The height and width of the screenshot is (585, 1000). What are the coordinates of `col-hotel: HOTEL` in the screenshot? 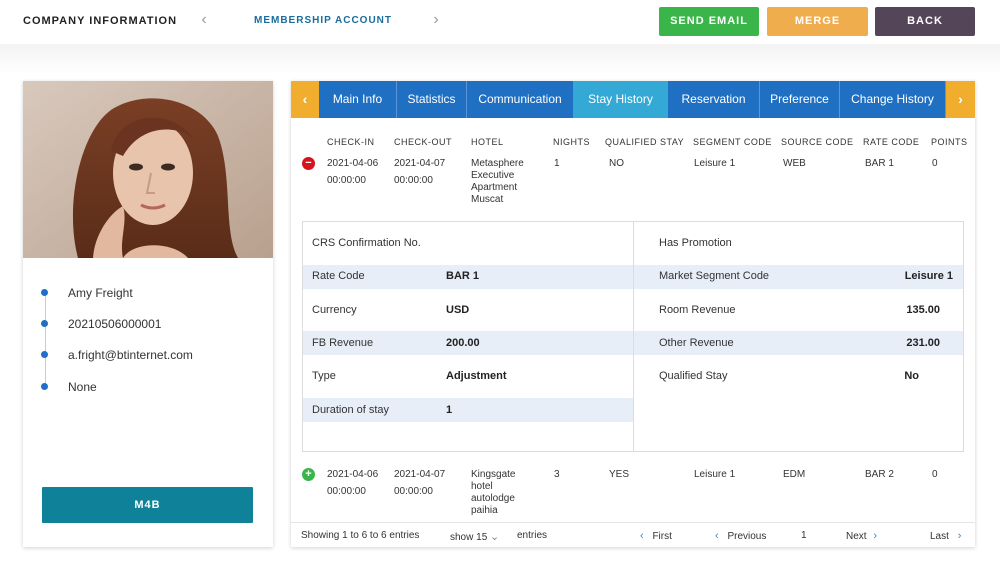 It's located at (487, 142).